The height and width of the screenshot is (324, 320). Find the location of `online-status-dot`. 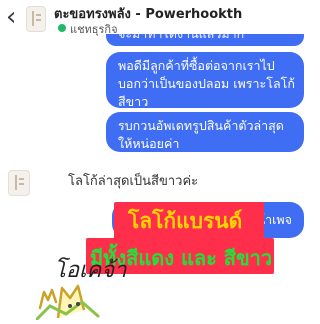

online-status-dot is located at coordinates (62, 28).